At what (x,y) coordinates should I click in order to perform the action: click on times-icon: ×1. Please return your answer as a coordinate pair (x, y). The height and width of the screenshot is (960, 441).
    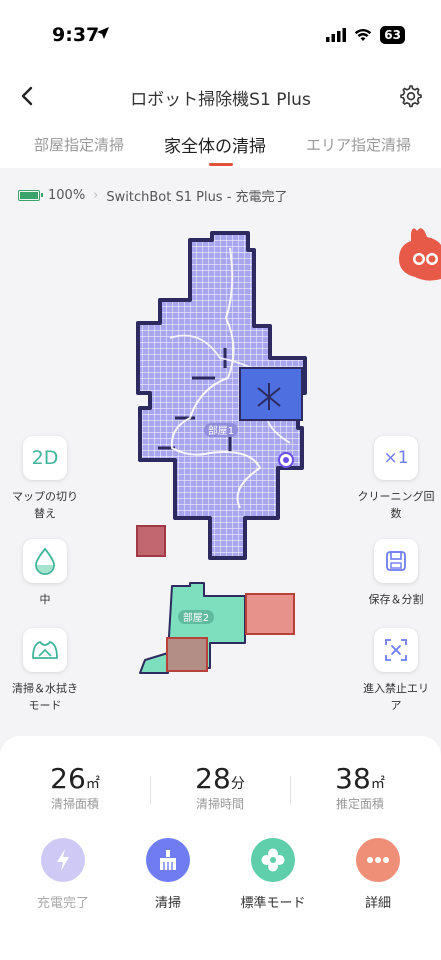
    Looking at the image, I should click on (396, 458).